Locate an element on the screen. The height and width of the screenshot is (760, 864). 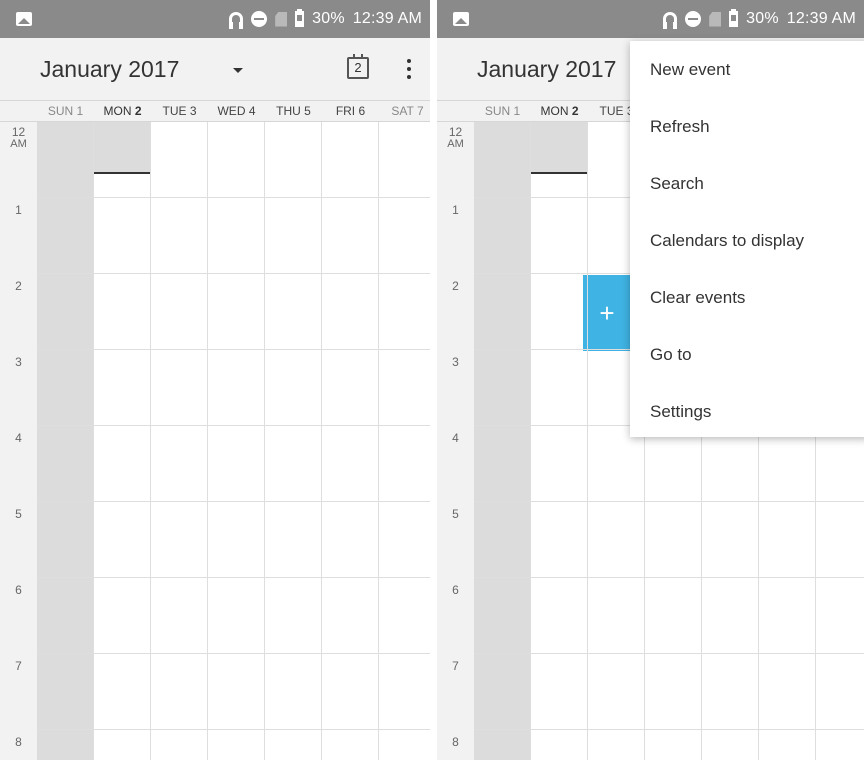
day-header-tue: TUE 3 is located at coordinates (179, 112).